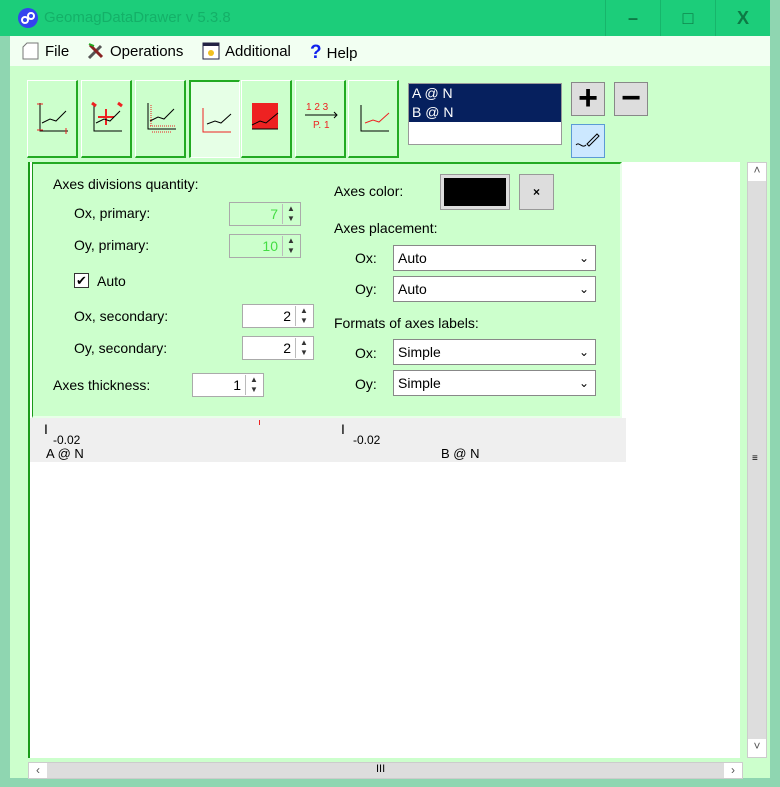 Image resolution: width=780 pixels, height=787 pixels. Describe the element at coordinates (265, 214) in the screenshot. I see `ox-primary-spinner: 7 ▲ ▼` at that location.